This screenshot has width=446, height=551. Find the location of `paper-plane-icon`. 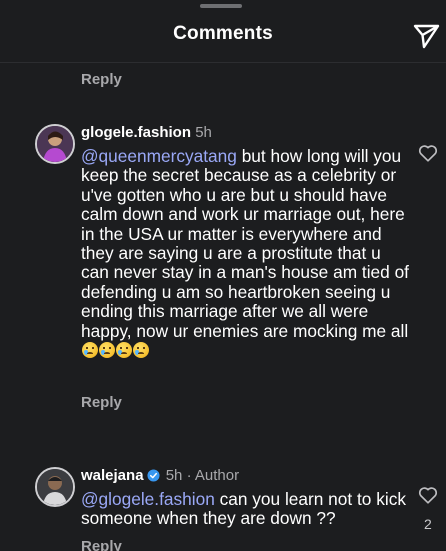

paper-plane-icon is located at coordinates (426, 35).